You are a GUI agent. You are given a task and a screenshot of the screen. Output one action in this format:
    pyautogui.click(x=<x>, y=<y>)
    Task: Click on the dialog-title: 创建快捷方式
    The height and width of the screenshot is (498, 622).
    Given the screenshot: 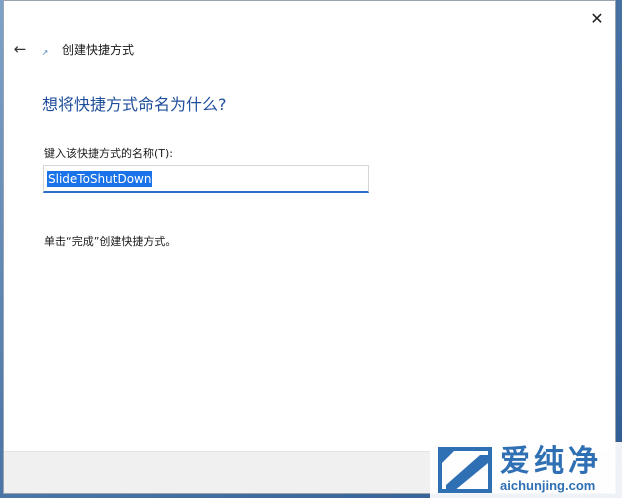 What is the action you would take?
    pyautogui.click(x=98, y=50)
    